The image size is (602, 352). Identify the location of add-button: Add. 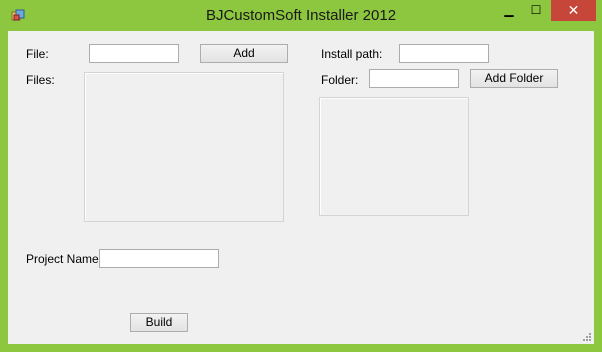
(244, 53).